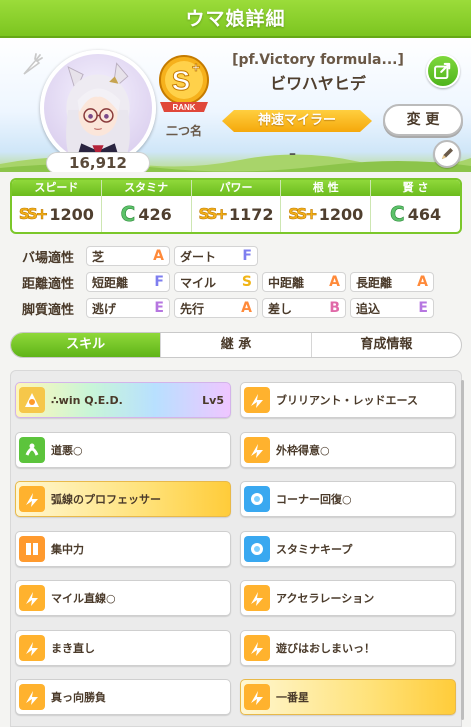 This screenshot has width=471, height=727. What do you see at coordinates (386, 345) in the screenshot?
I see `tab-training-info: 育成情報` at bounding box center [386, 345].